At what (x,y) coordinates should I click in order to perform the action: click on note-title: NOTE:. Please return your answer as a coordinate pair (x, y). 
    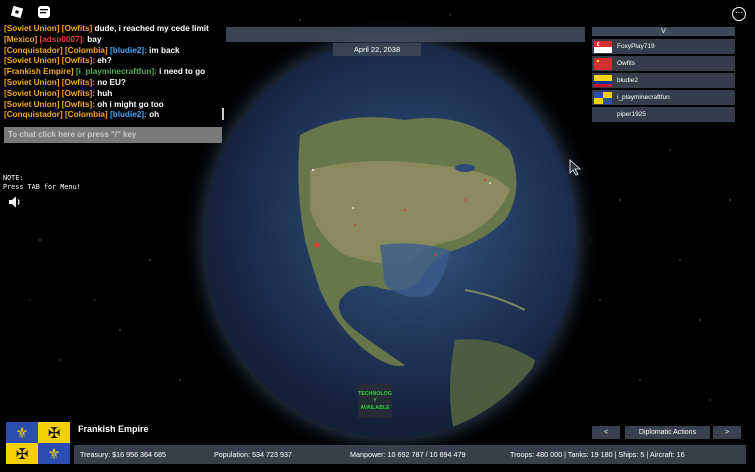
    Looking at the image, I should click on (13, 178).